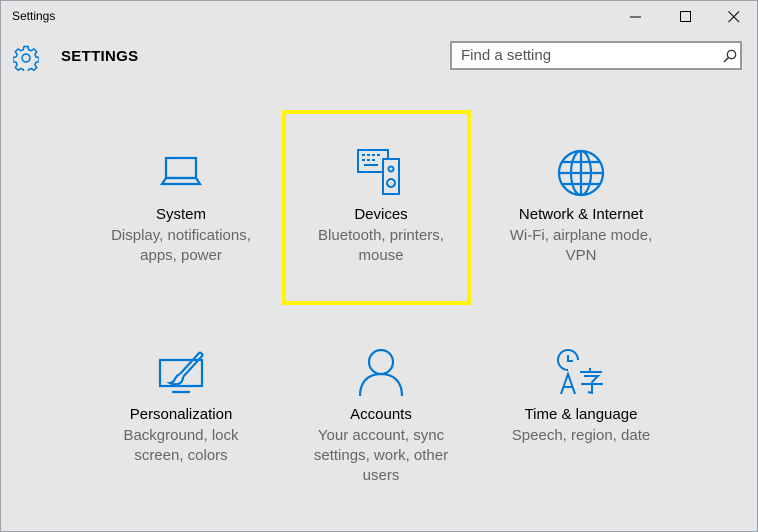 This screenshot has height=532, width=758. Describe the element at coordinates (581, 255) in the screenshot. I see `desc-line: VPN` at that location.